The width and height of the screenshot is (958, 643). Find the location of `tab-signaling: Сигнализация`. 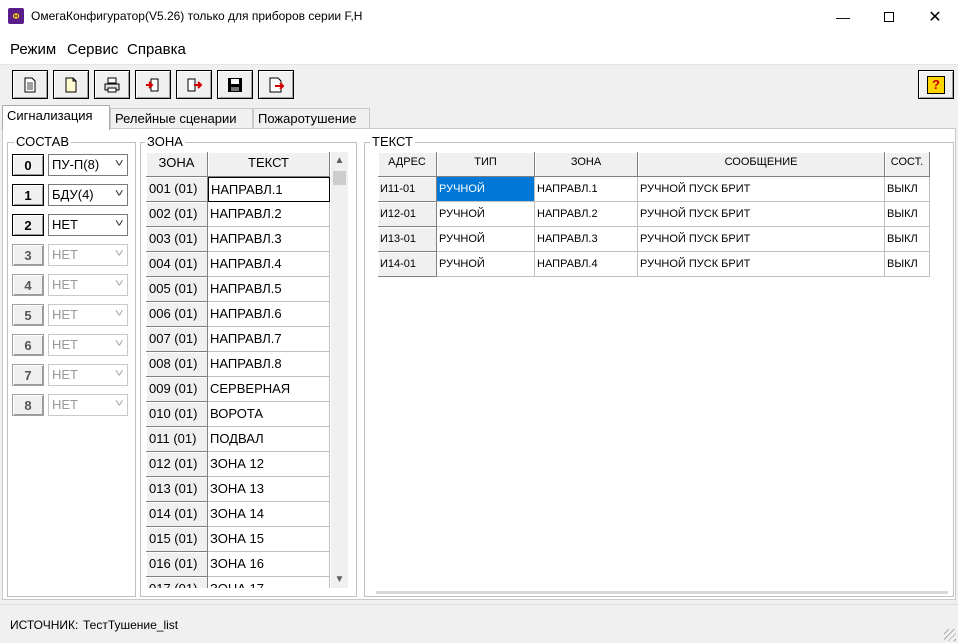

tab-signaling: Сигнализация is located at coordinates (56, 117).